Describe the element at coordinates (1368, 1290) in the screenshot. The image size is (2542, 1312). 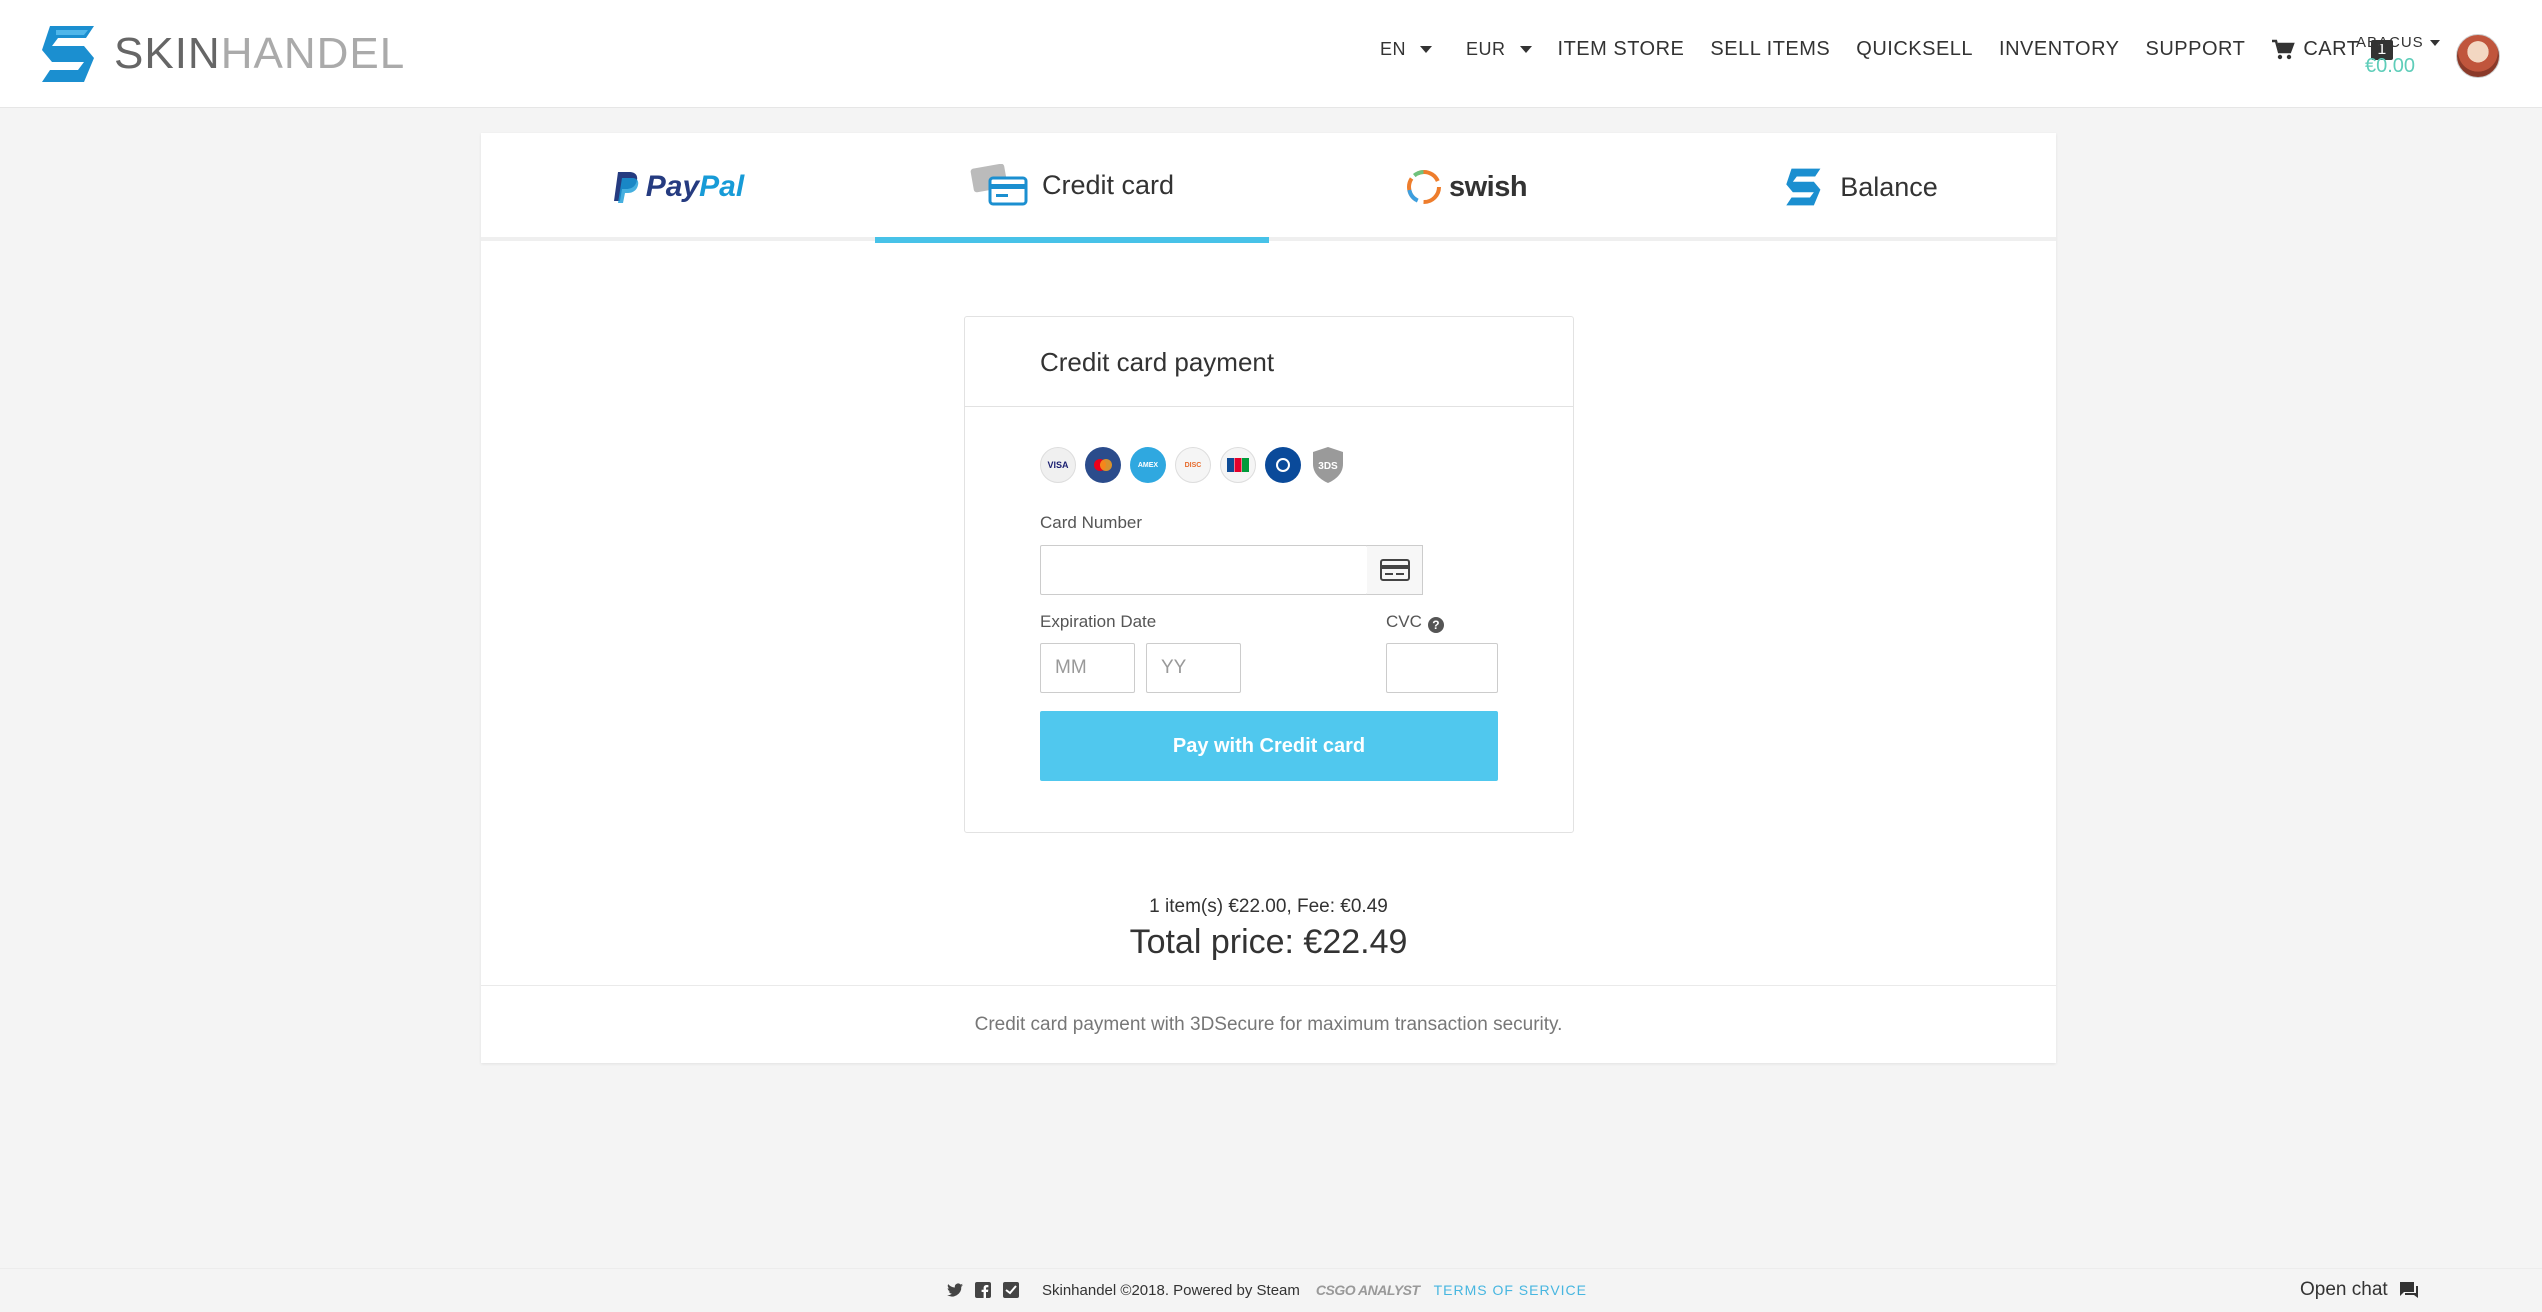
I see `csgo-analyst-logo: CSGO ANALYST` at that location.